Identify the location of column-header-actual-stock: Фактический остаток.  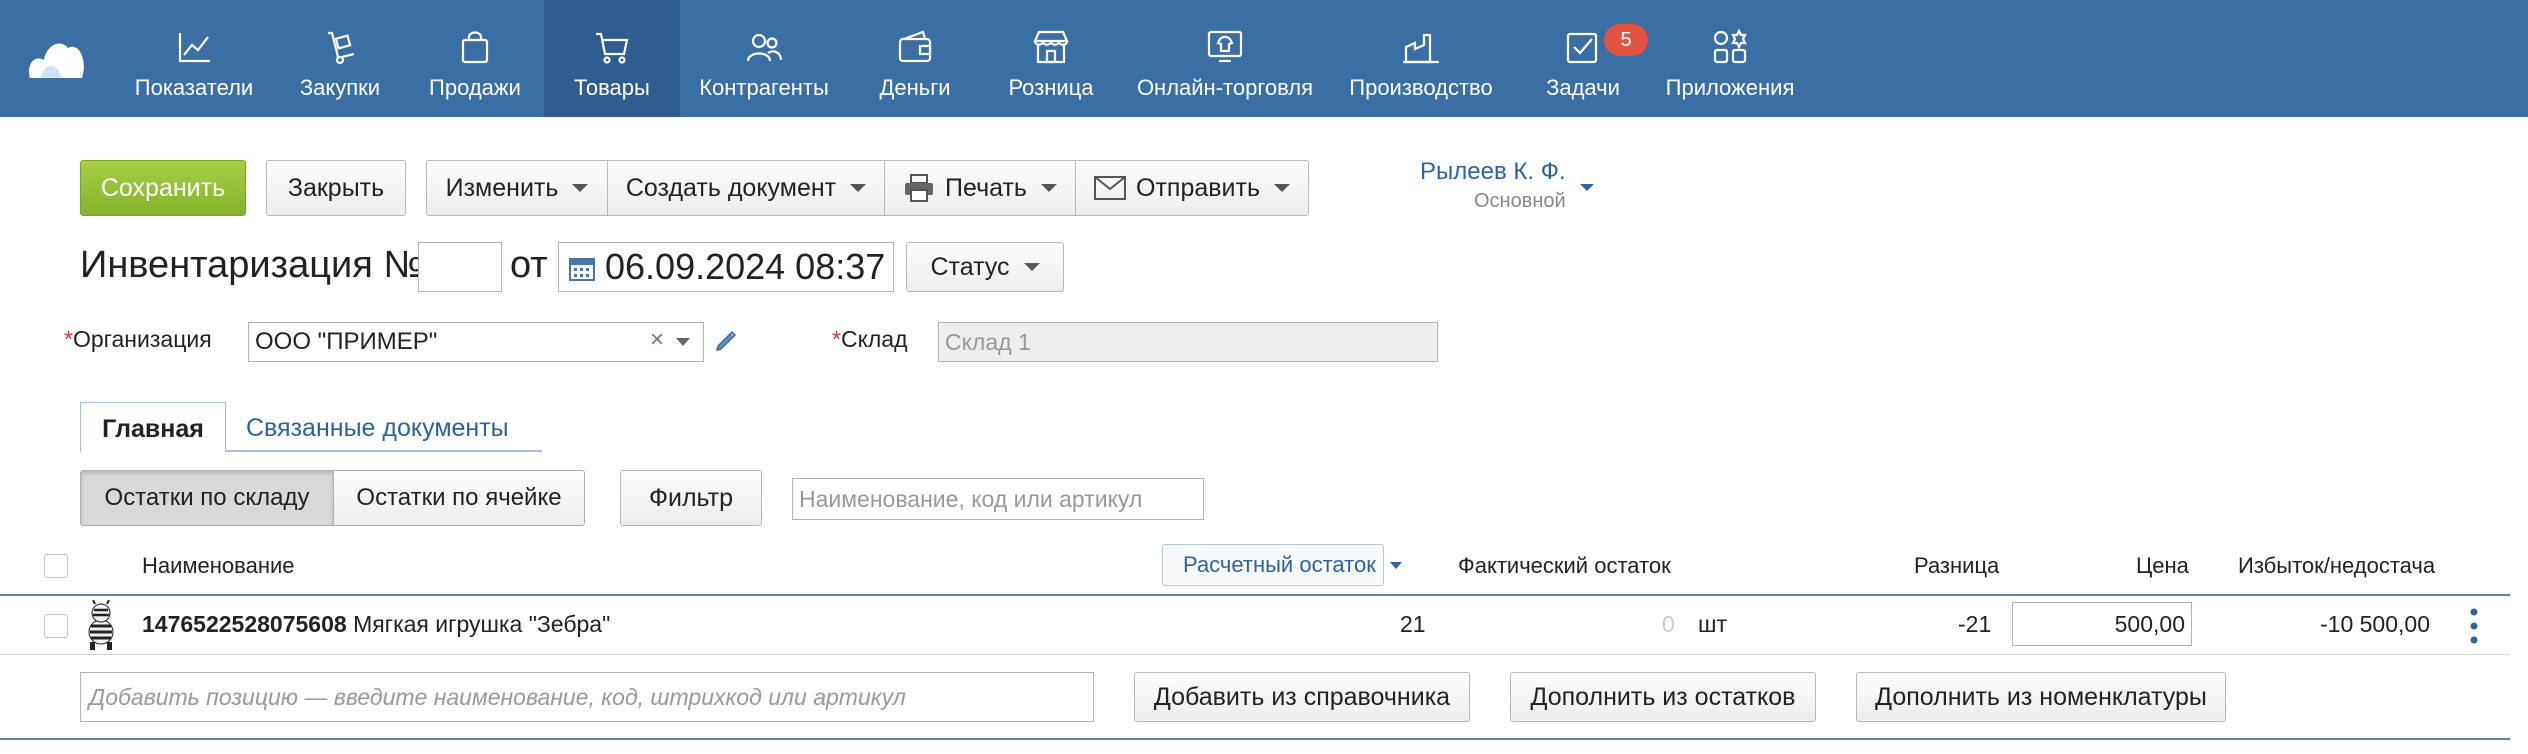
(1564, 566).